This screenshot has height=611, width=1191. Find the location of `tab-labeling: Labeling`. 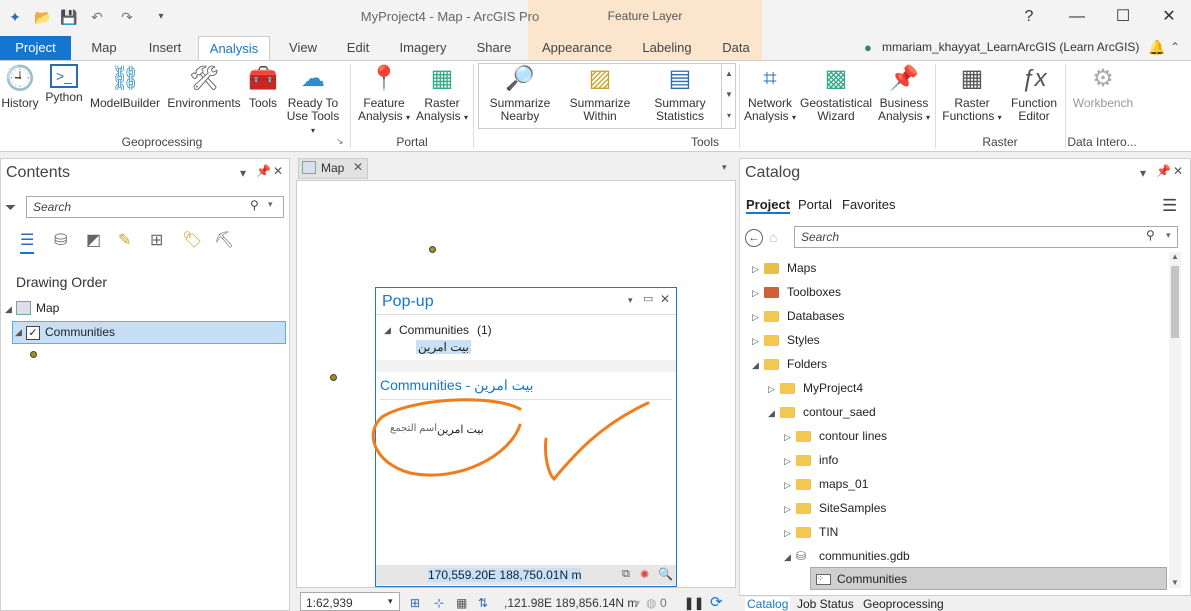

tab-labeling: Labeling is located at coordinates (667, 48).